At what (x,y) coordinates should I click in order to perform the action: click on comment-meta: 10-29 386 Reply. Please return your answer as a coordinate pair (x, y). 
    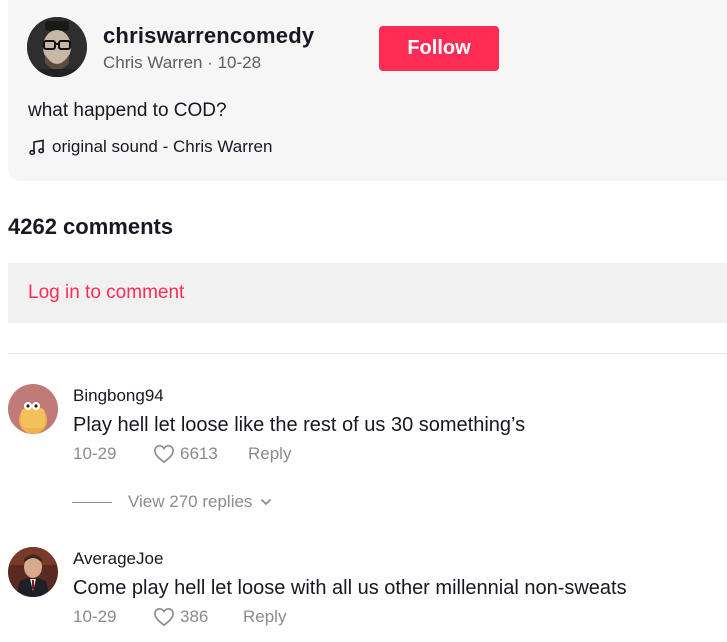
    Looking at the image, I should click on (179, 617).